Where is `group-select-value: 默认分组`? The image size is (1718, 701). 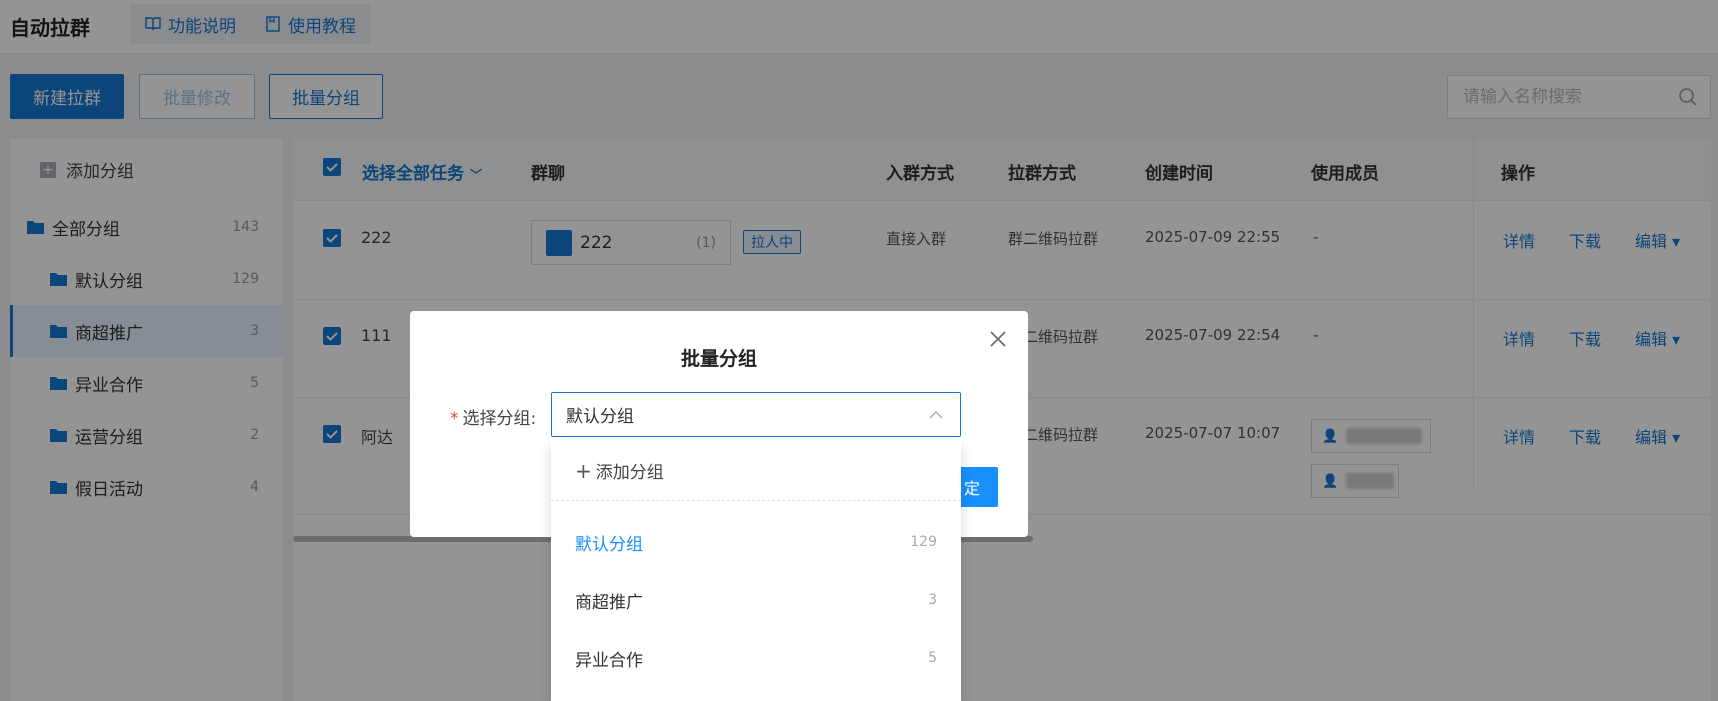 group-select-value: 默认分组 is located at coordinates (600, 417).